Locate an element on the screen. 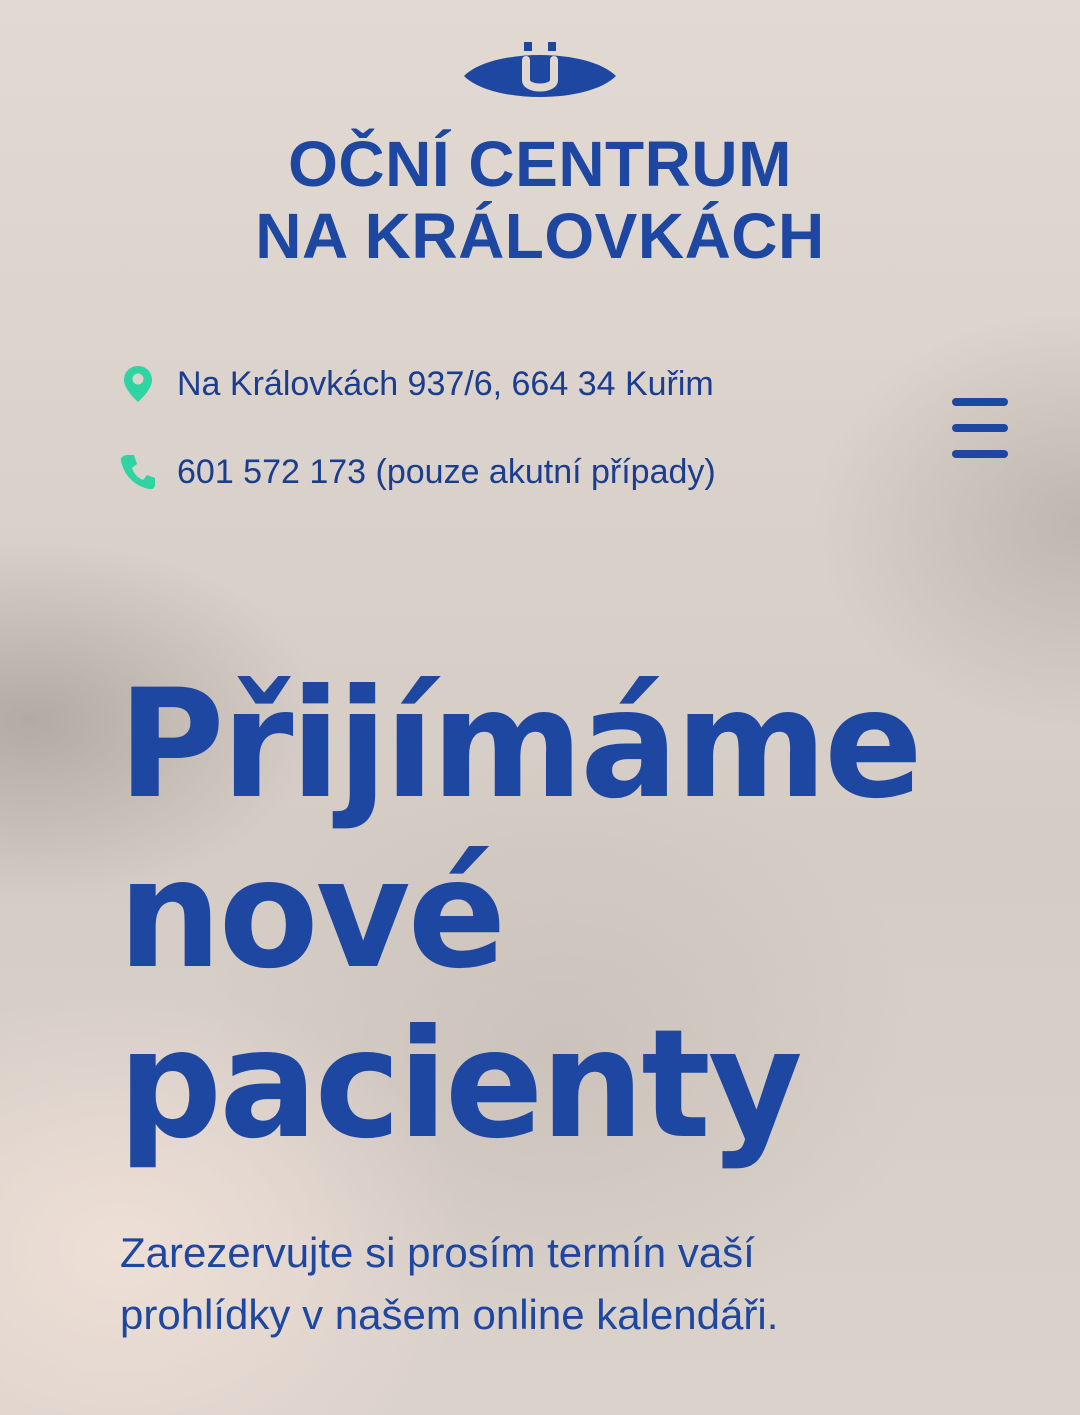 The image size is (1080, 1415). phone-row: 601 572 173 (pouze akutní případy) is located at coordinates (418, 472).